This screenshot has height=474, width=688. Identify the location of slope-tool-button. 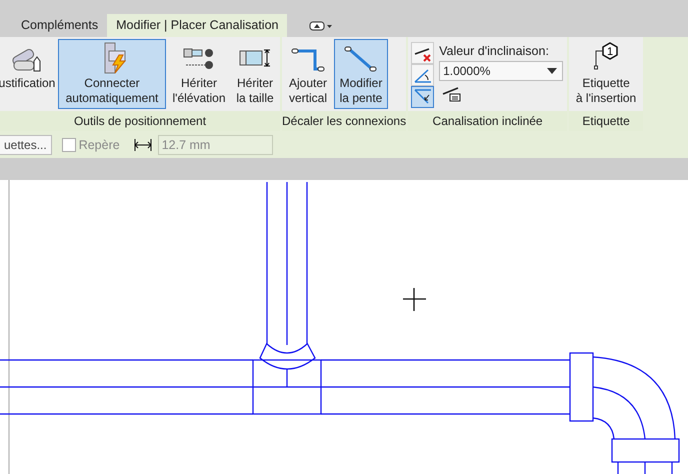
(422, 53).